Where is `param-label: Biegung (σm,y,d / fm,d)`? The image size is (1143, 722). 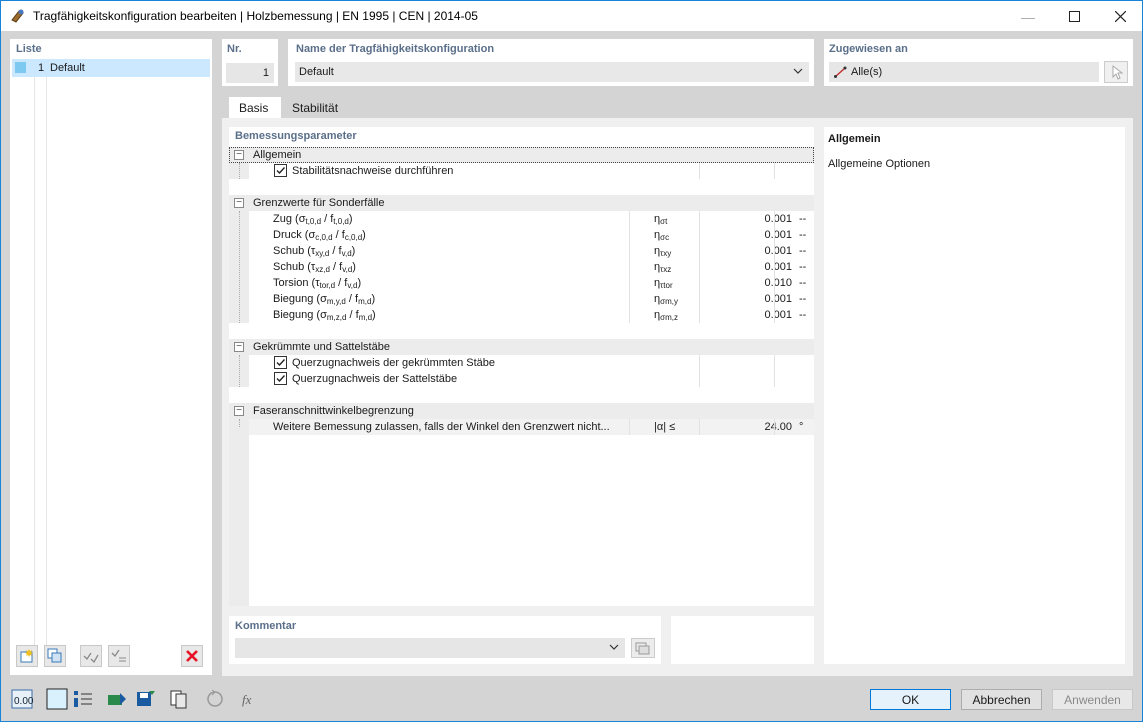
param-label: Biegung (σm,y,d / fm,d) is located at coordinates (324, 299).